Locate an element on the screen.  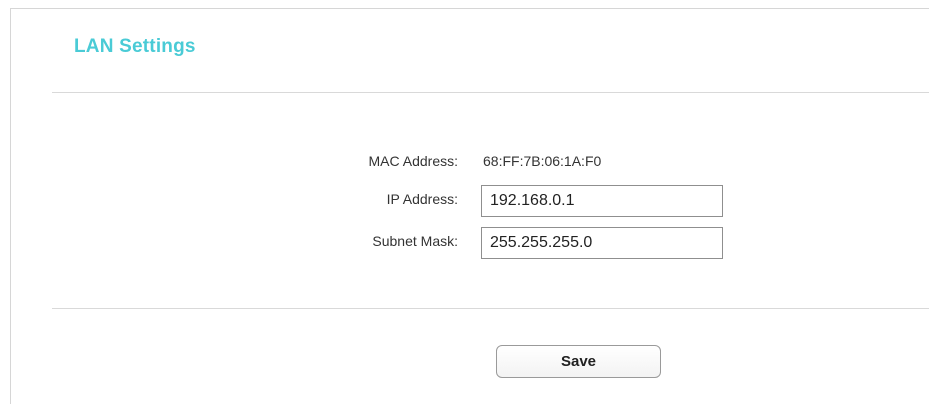
page-title: LAN Settings is located at coordinates (135, 46).